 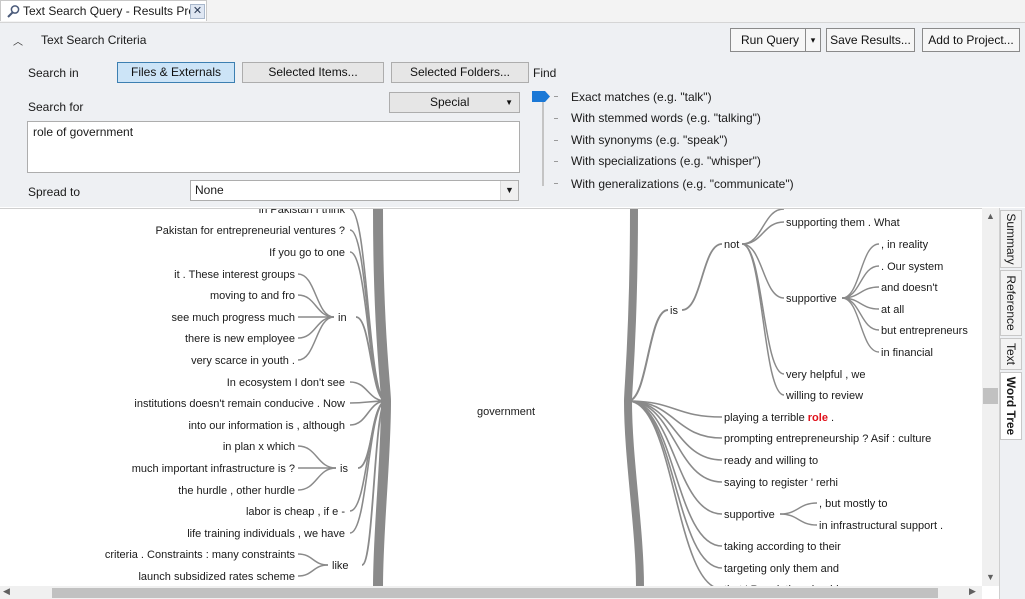 What do you see at coordinates (905, 245) in the screenshot?
I see `right-supportive-leaf: , in reality` at bounding box center [905, 245].